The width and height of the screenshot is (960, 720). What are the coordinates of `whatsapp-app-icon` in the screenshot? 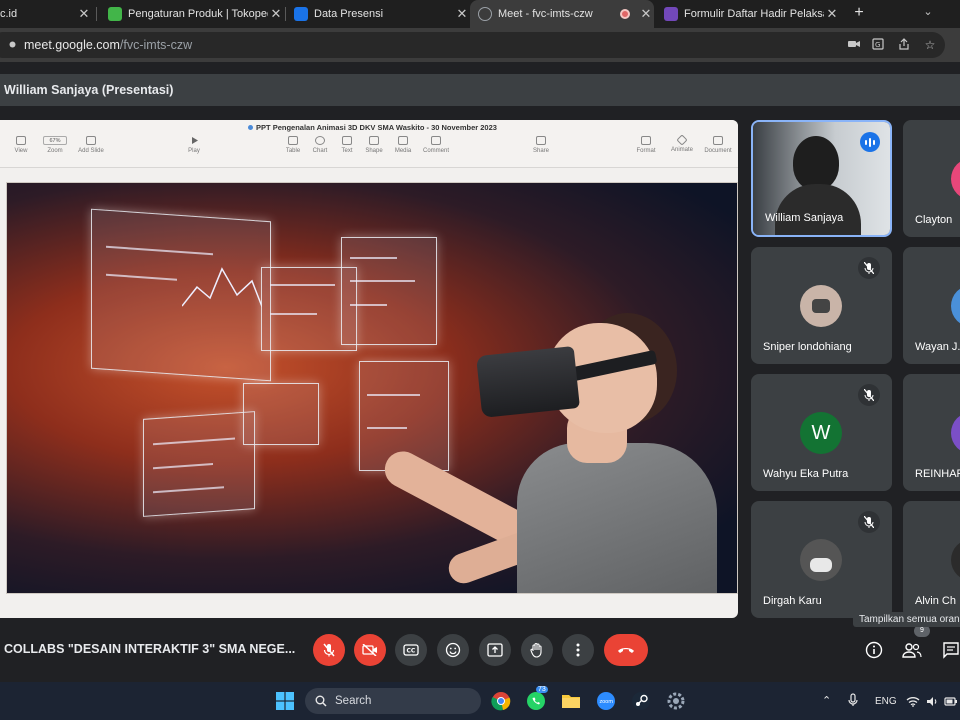 It's located at (536, 701).